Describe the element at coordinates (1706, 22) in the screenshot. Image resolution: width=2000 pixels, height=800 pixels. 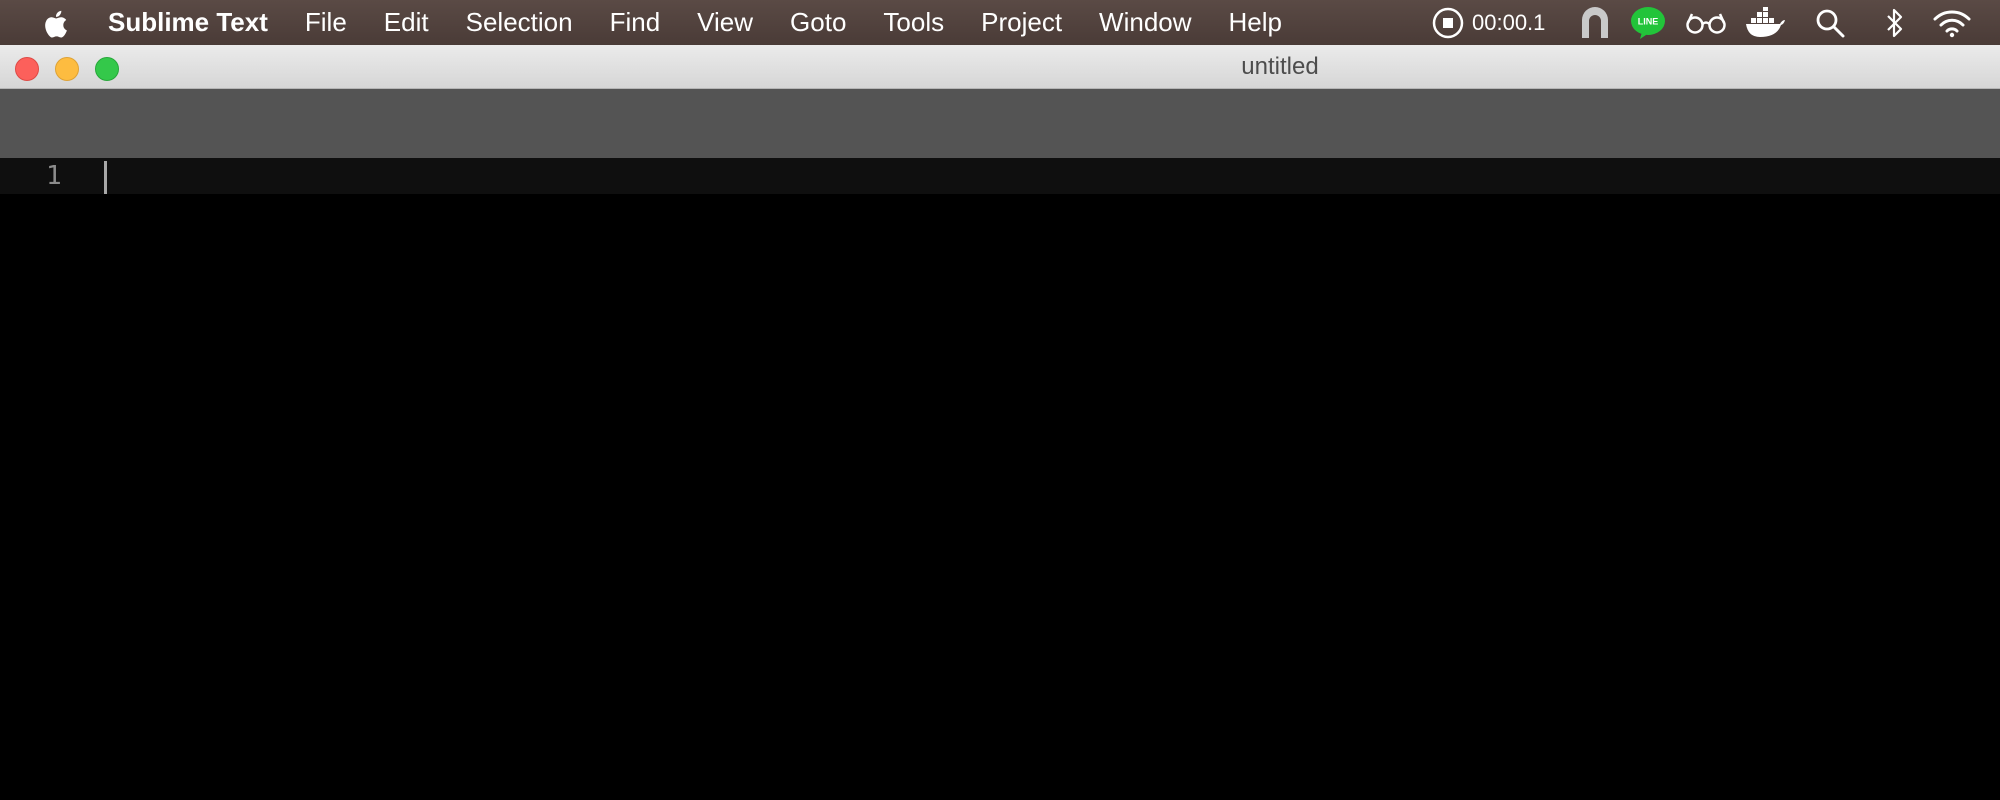
I see `glasses-icon` at that location.